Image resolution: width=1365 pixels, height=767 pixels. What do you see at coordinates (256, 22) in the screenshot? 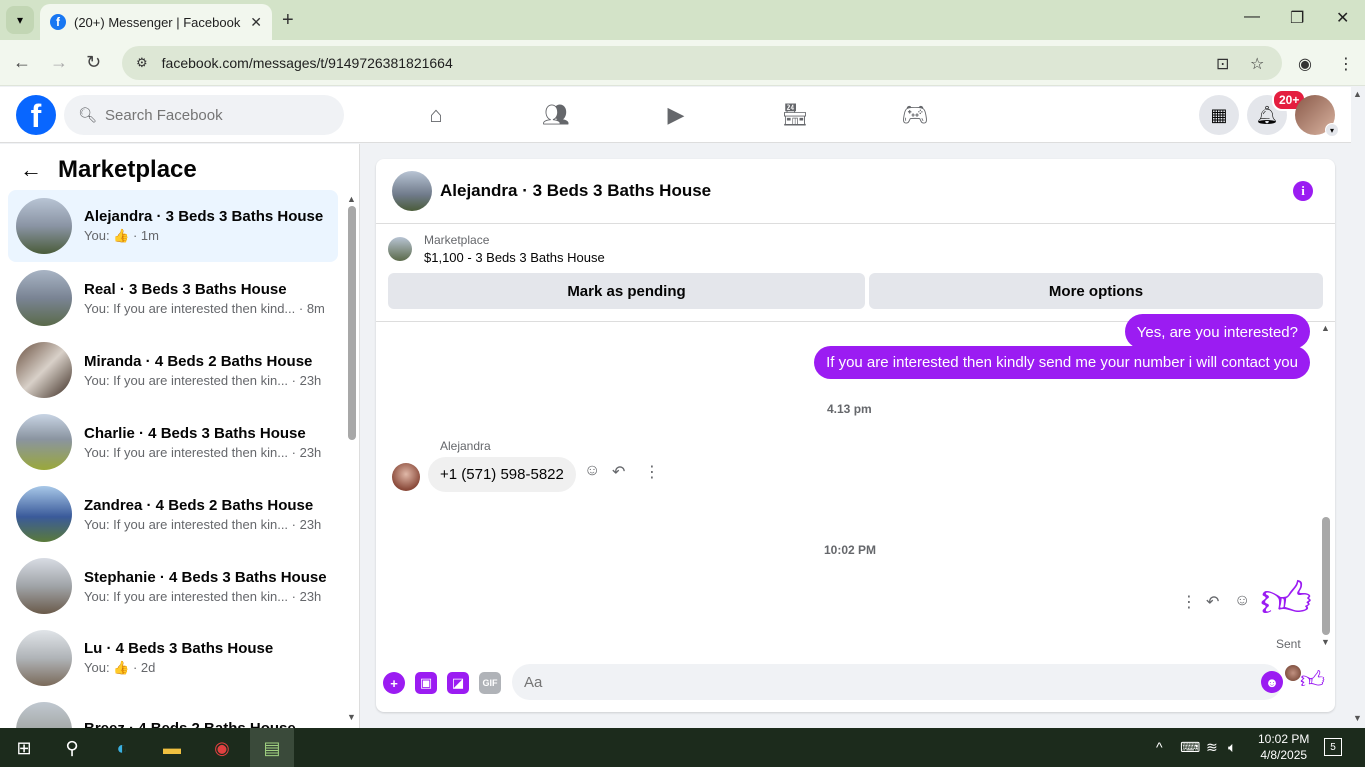
I see `close-tab-icon: ✕` at bounding box center [256, 22].